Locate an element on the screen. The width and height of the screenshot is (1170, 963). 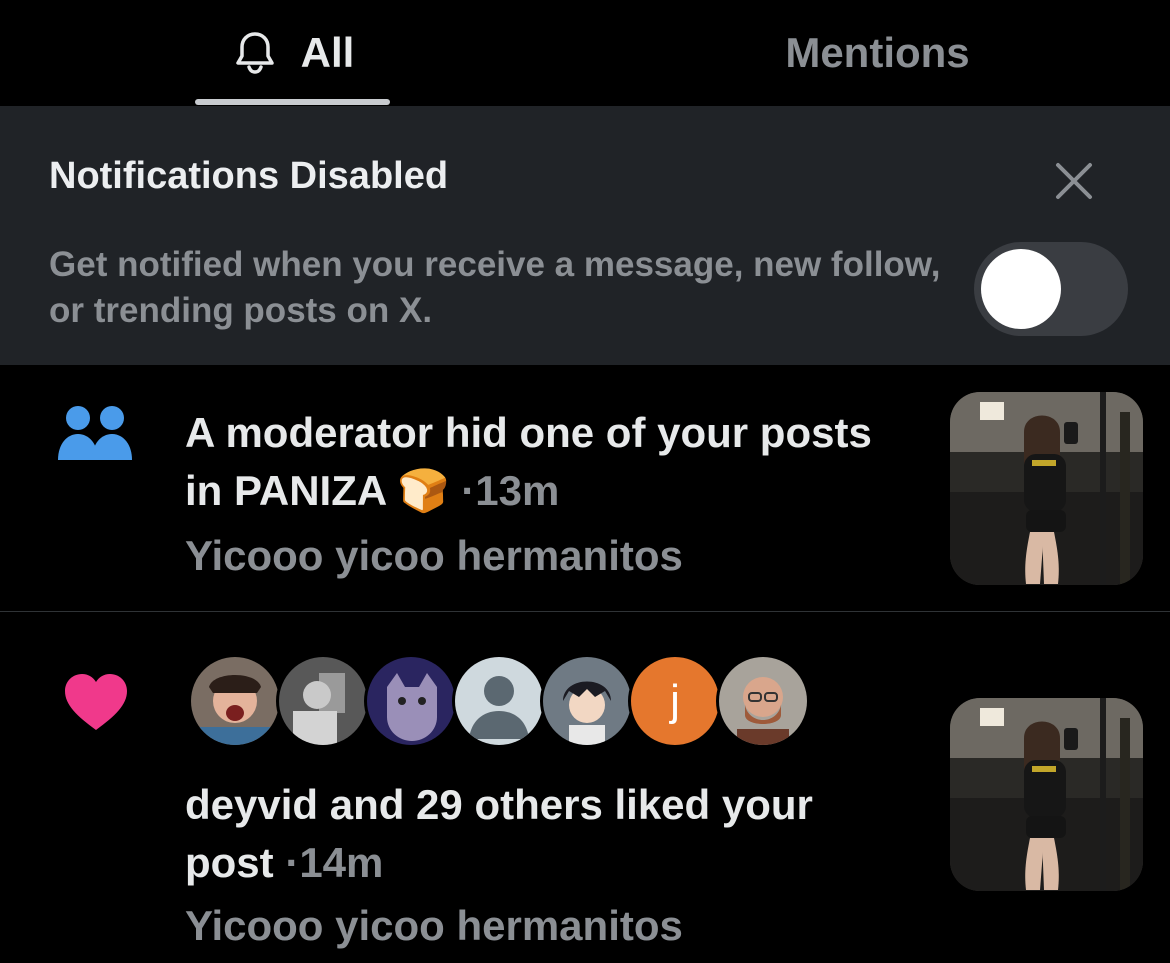
toggle-knob is located at coordinates (1021, 289).